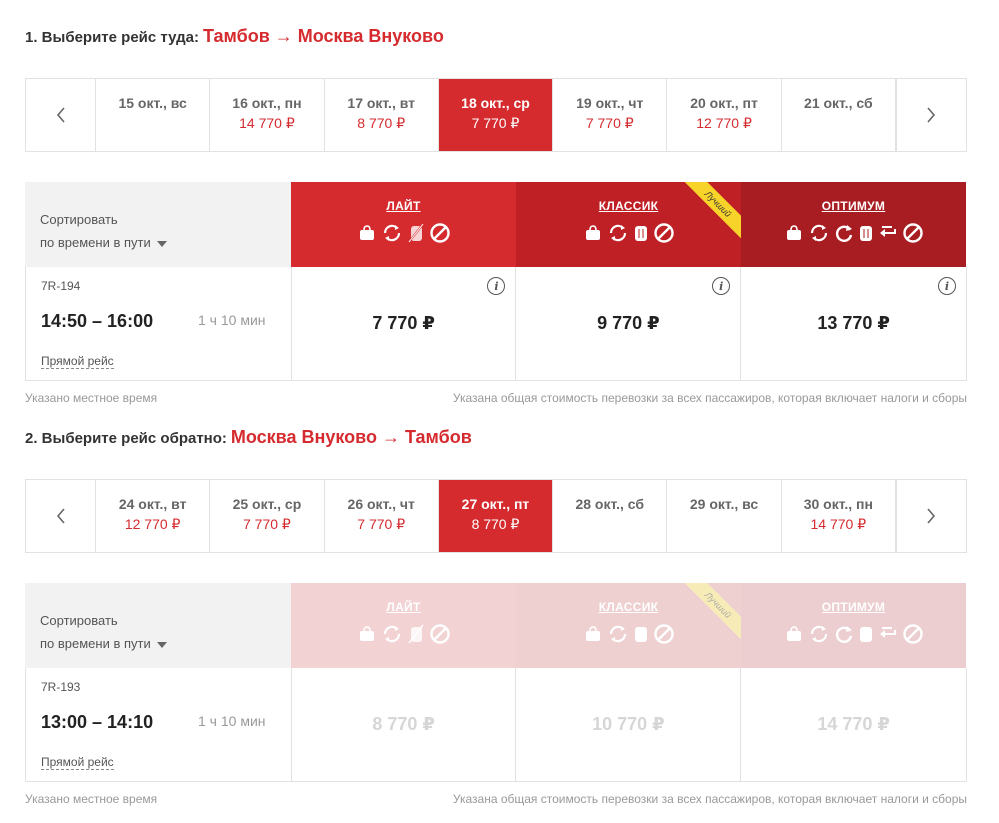  What do you see at coordinates (610, 115) in the screenshot?
I see `date-cell: 19 окт., чт 7 770 ₽` at bounding box center [610, 115].